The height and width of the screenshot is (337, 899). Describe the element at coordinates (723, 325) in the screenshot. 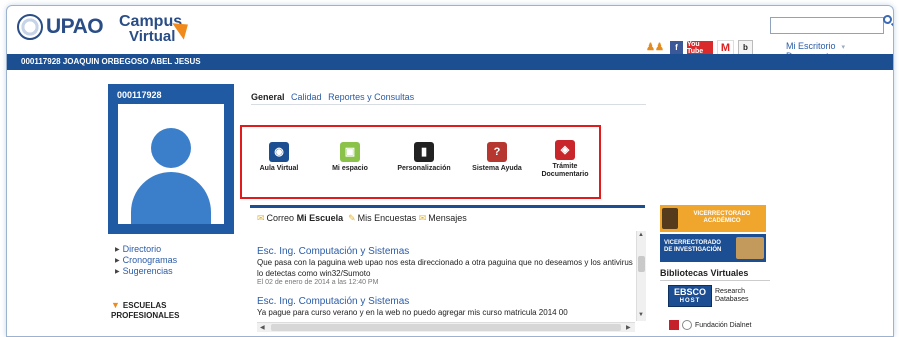

I see `dialnet-label: Fundación Dialnet` at that location.